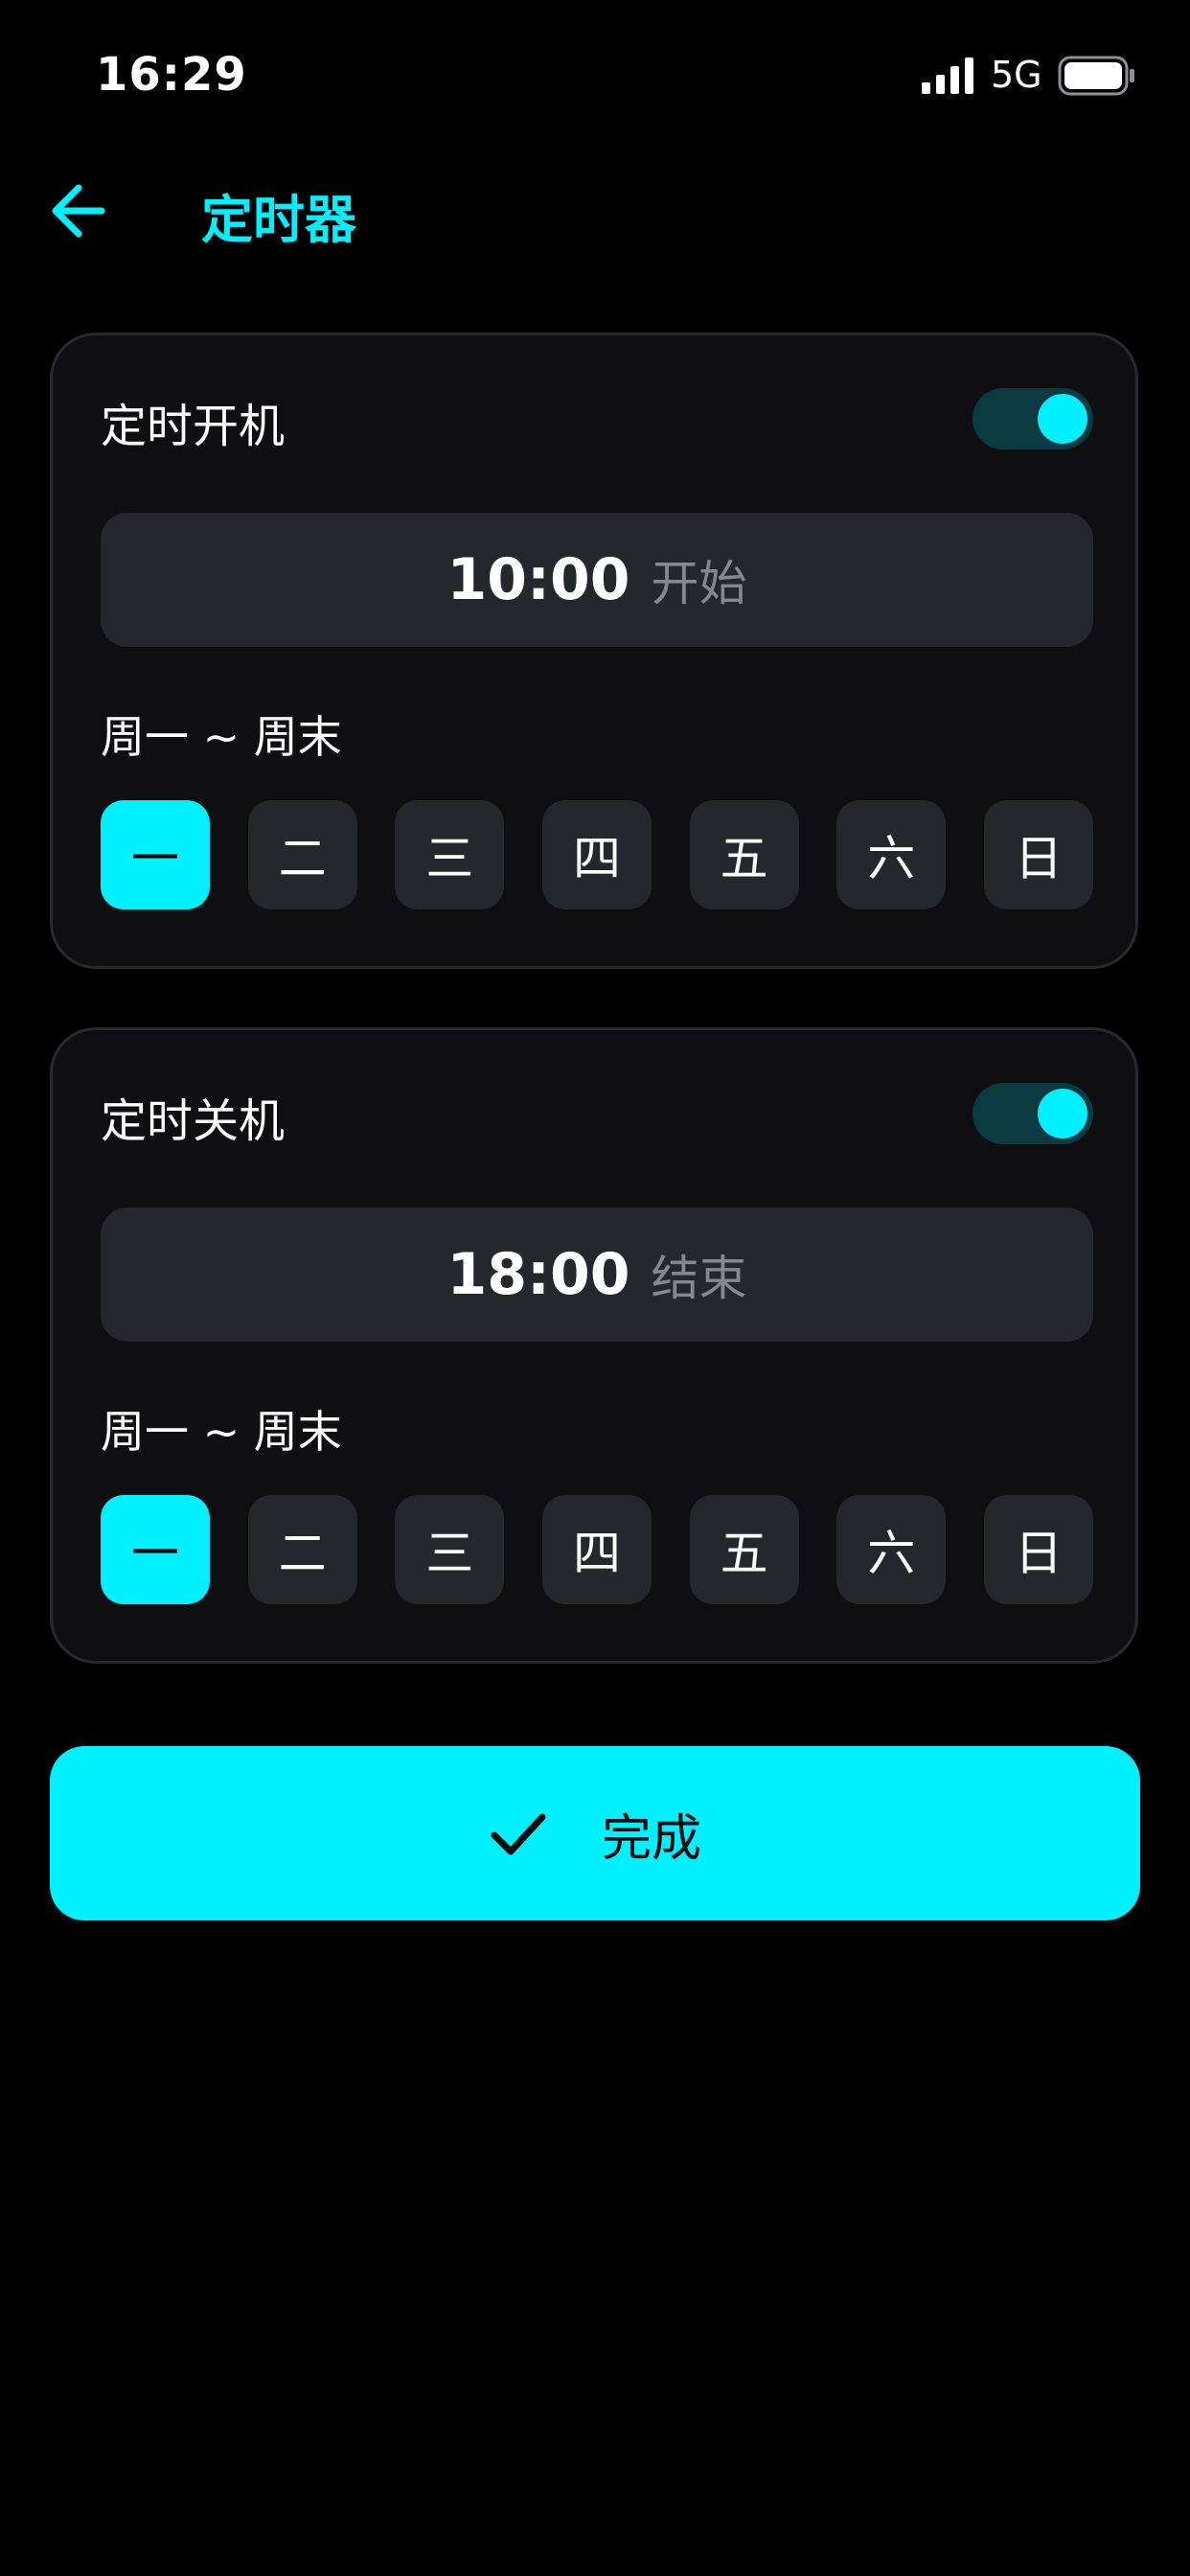 The width and height of the screenshot is (1190, 2576). I want to click on power-on-time-field: 10:00 开始, so click(597, 580).